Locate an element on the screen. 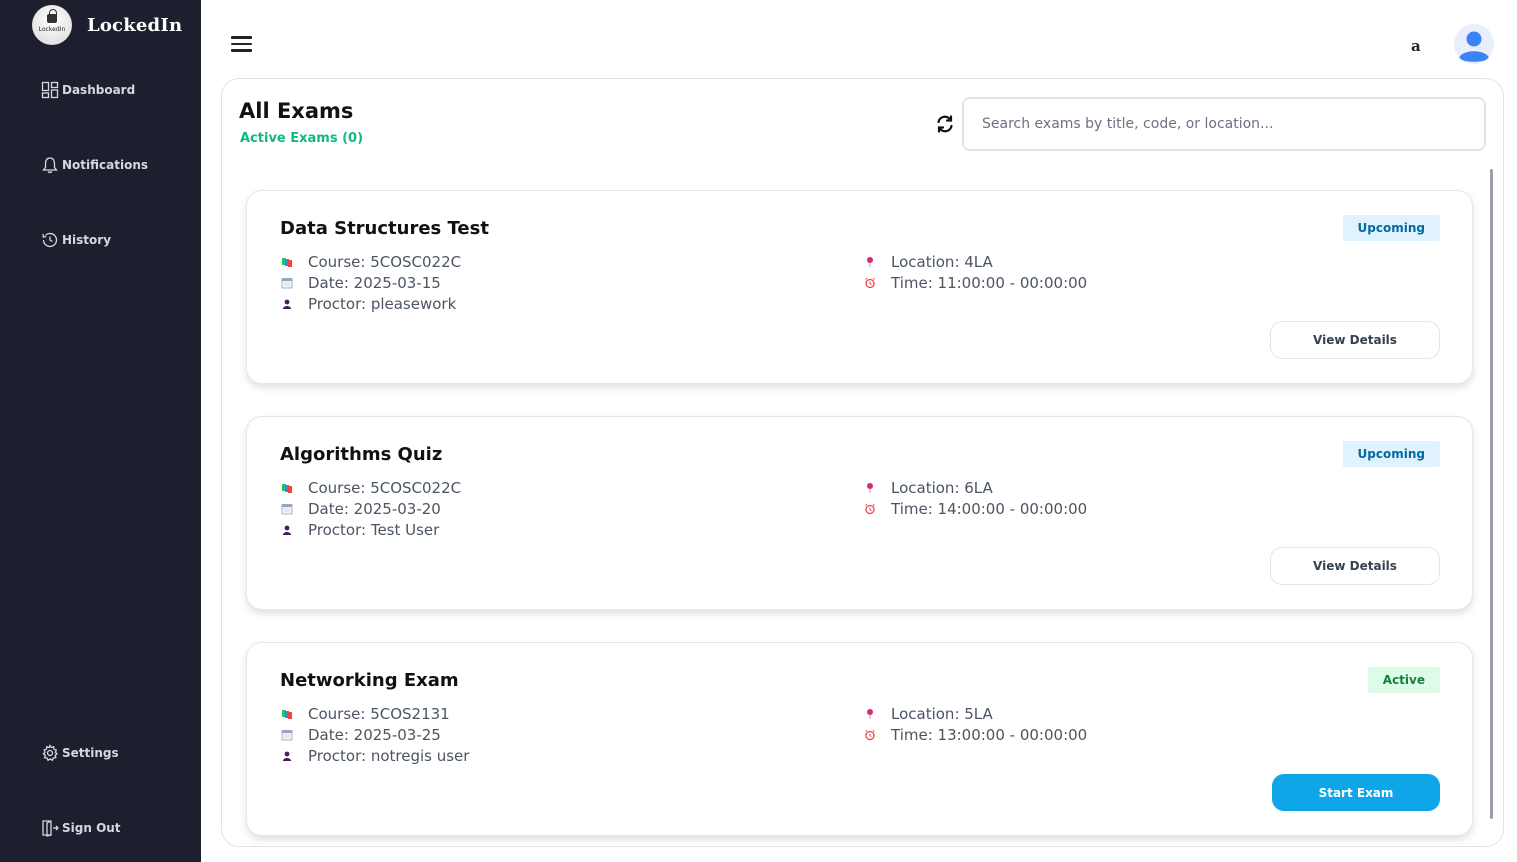 The height and width of the screenshot is (862, 1517). sidebar-item-dashboard: Dashboard is located at coordinates (88, 90).